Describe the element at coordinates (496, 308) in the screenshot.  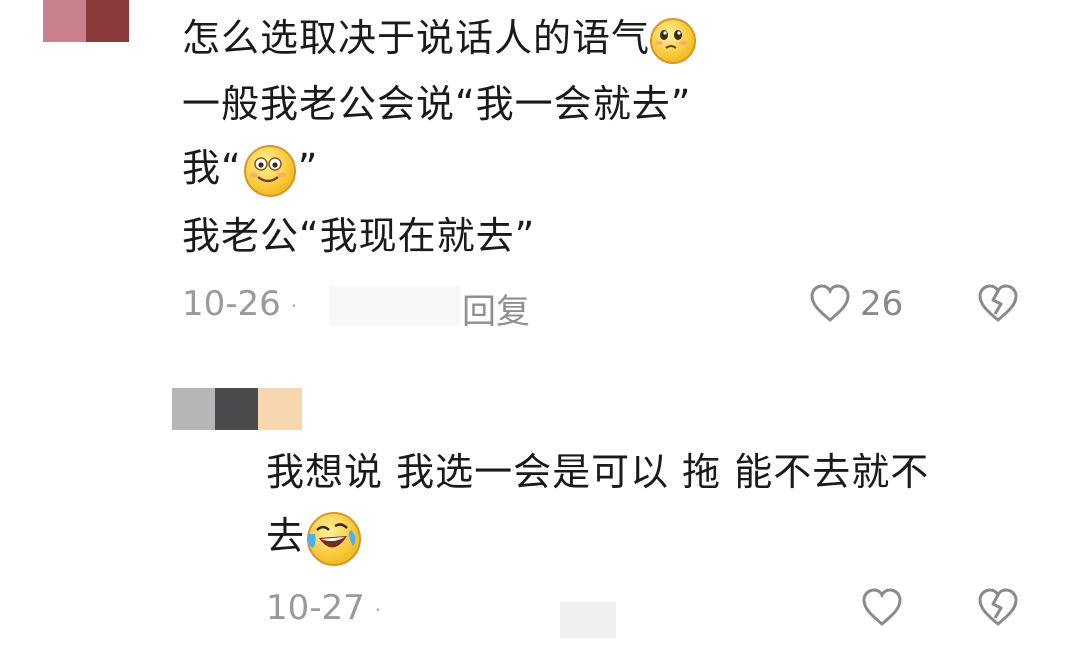
I see `reply-button: 回复` at that location.